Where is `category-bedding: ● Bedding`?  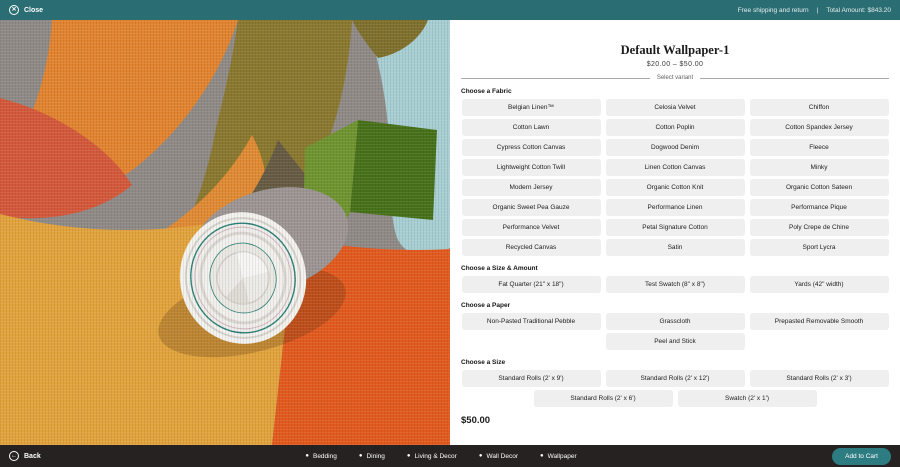
category-bedding: ● Bedding is located at coordinates (320, 456).